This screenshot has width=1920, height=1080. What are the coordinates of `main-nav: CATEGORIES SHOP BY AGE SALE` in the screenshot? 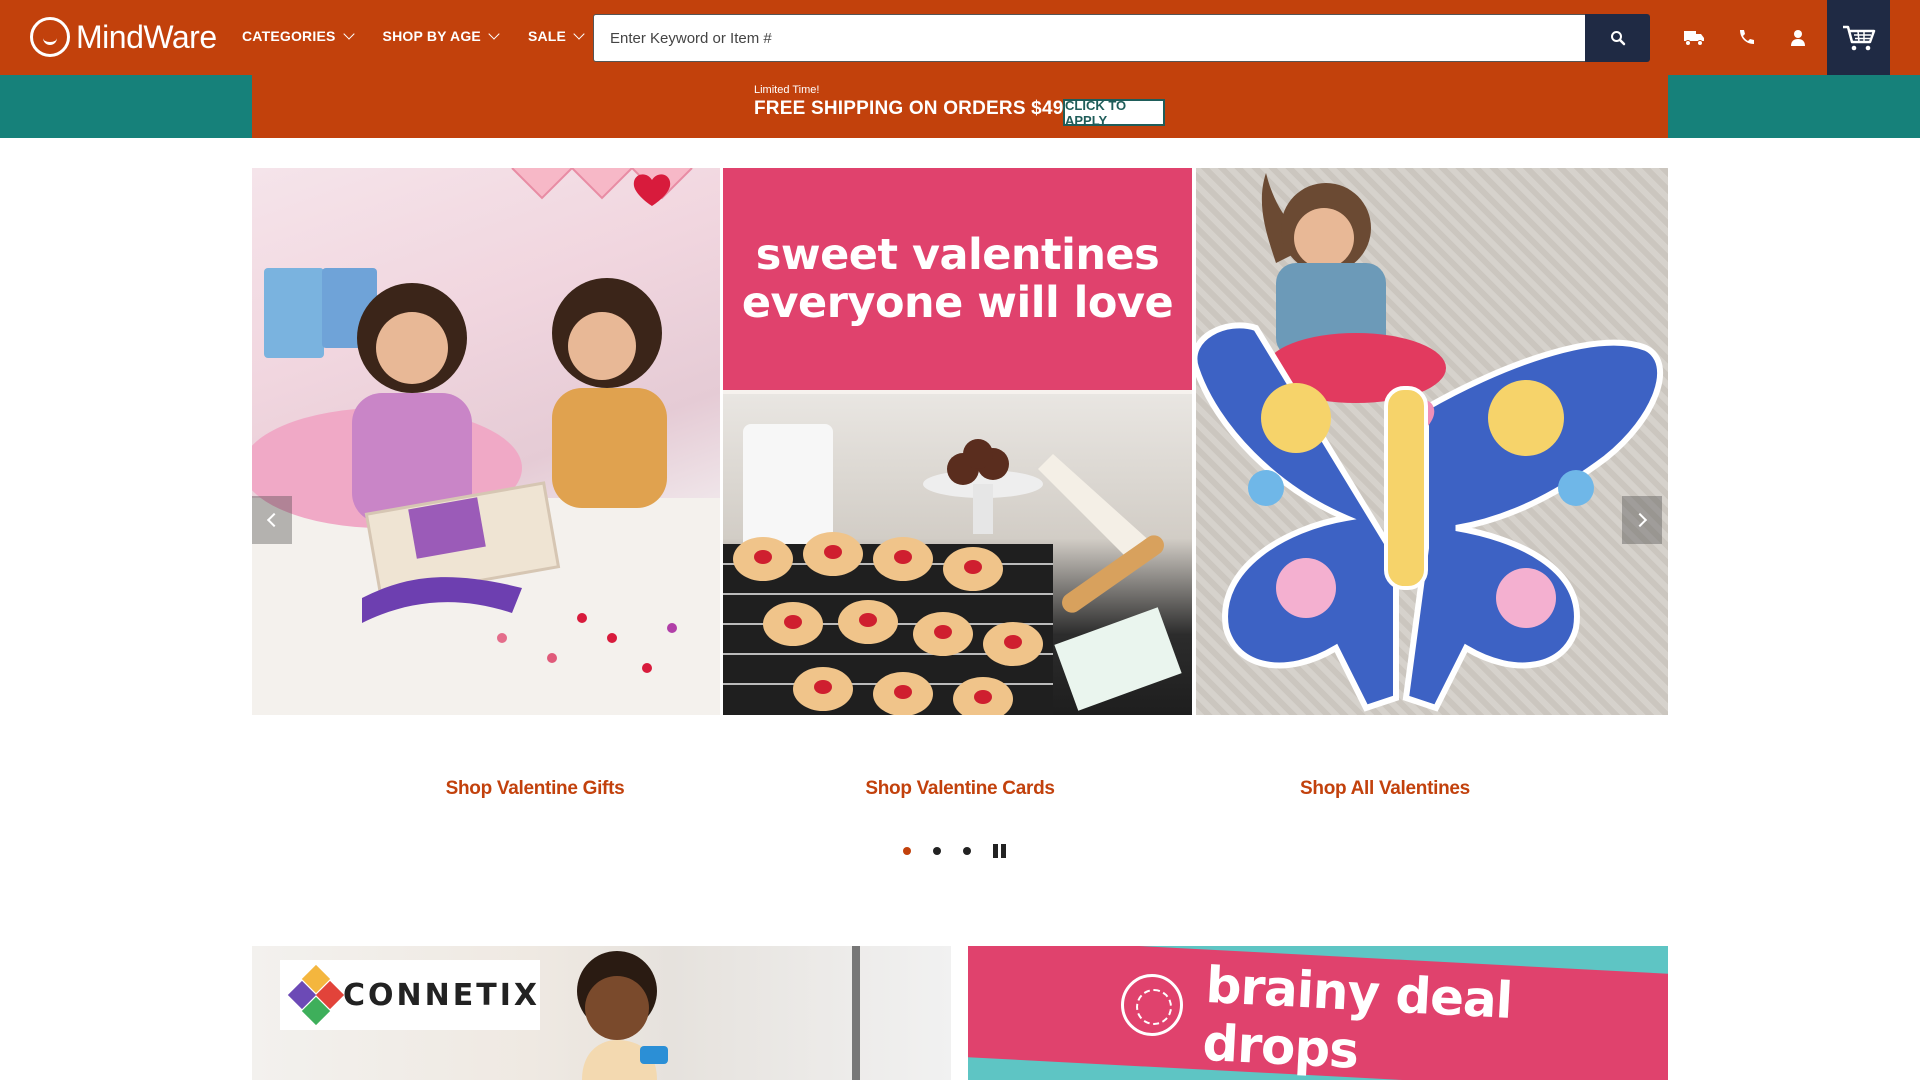 It's located at (427, 36).